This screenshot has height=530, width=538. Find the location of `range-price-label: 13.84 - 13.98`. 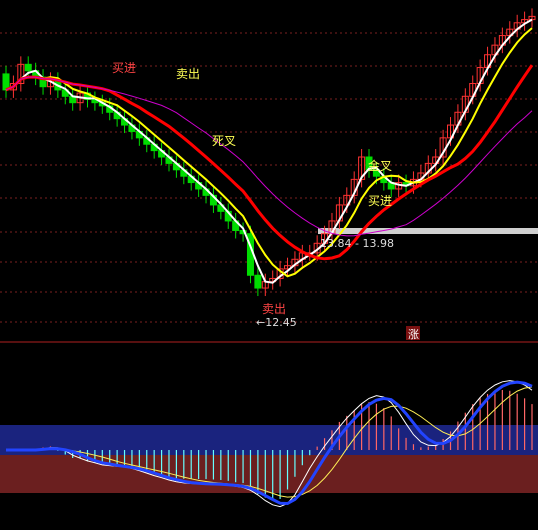

range-price-label: 13.84 - 13.98 is located at coordinates (357, 243).